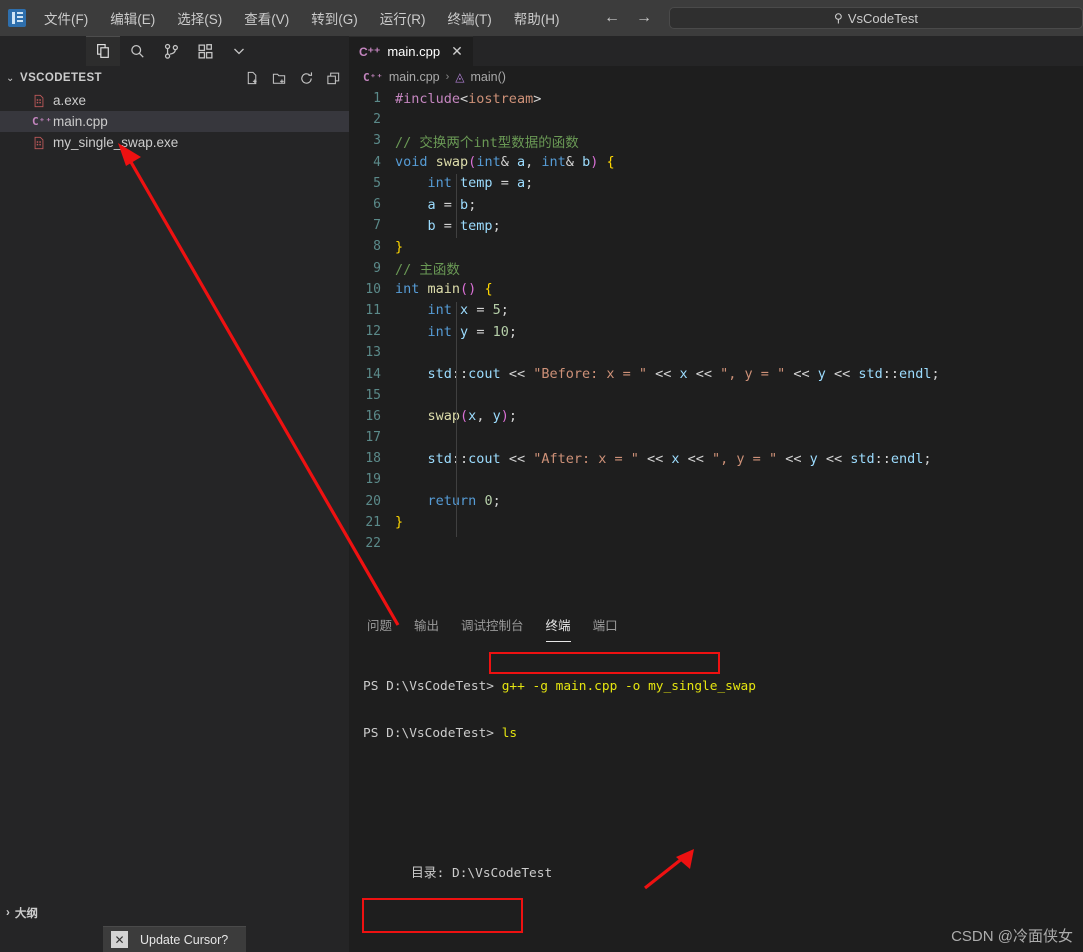 The image size is (1083, 952). I want to click on menu-run: 运行(R), so click(403, 18).